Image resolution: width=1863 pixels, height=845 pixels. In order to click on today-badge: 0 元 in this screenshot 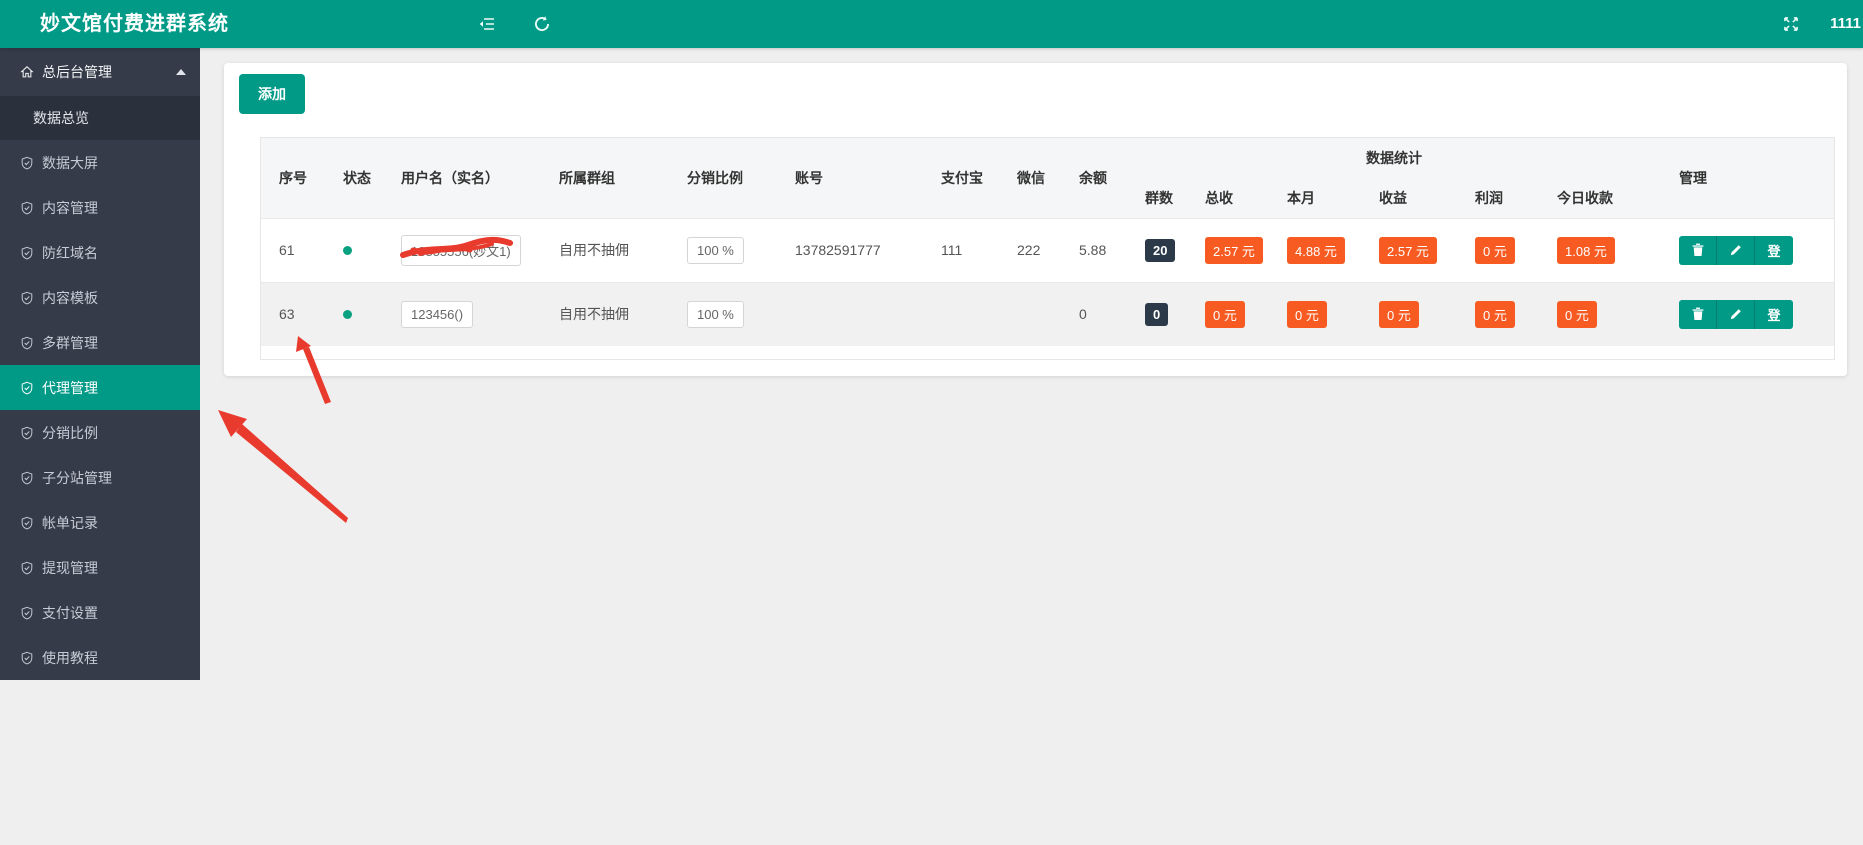, I will do `click(1577, 314)`.